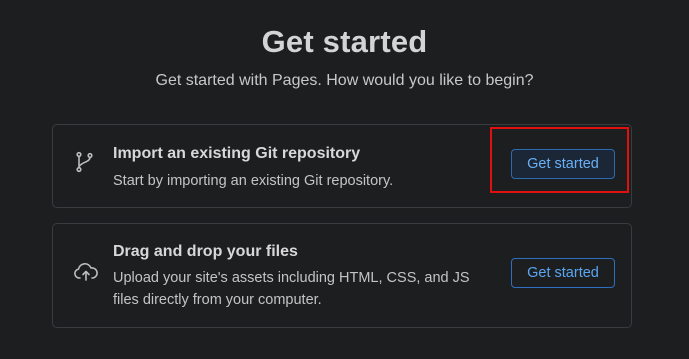  Describe the element at coordinates (205, 251) in the screenshot. I see `upload-files-title: Drag and drop your files` at that location.